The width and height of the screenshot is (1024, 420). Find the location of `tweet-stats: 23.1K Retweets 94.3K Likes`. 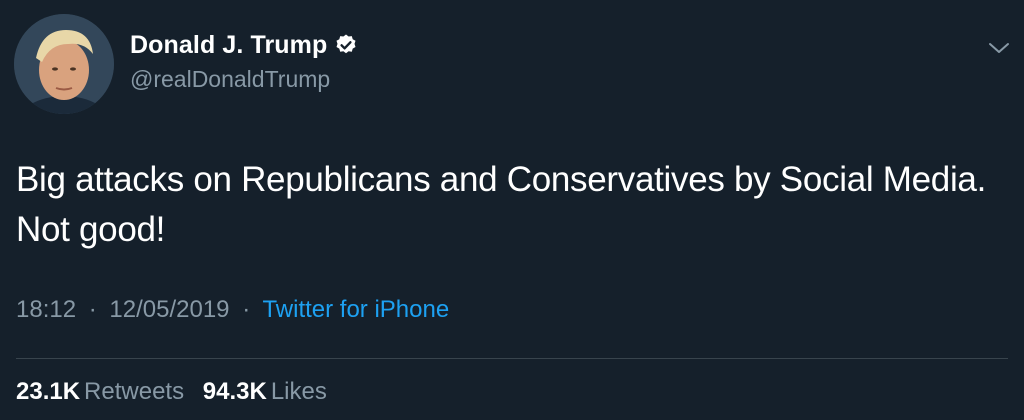

tweet-stats: 23.1K Retweets 94.3K Likes is located at coordinates (177, 392).